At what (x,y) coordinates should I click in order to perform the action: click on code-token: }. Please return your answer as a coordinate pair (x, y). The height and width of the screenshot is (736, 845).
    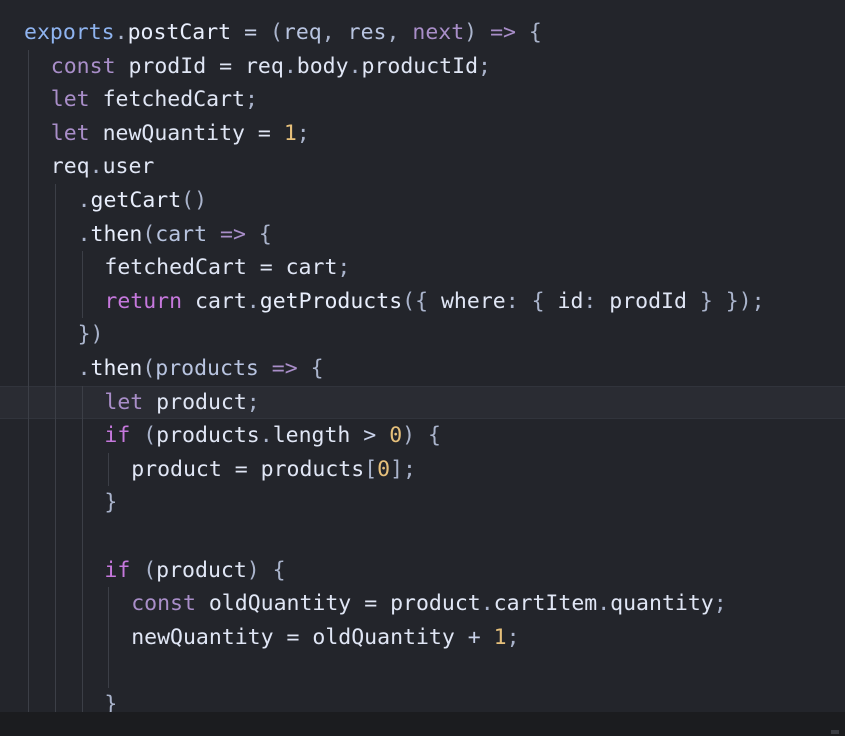
    Looking at the image, I should click on (111, 503).